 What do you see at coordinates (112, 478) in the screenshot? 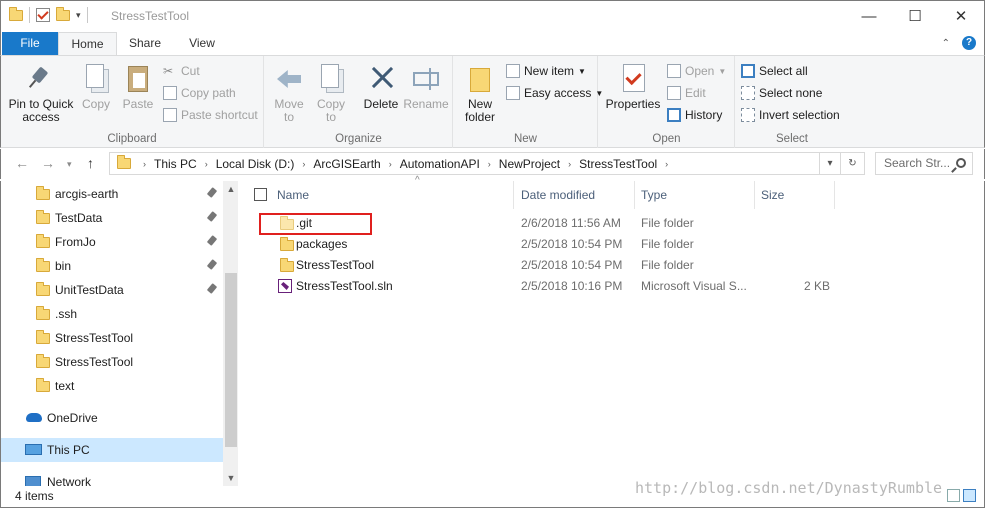
I see `nav-item-network: Network` at bounding box center [112, 478].